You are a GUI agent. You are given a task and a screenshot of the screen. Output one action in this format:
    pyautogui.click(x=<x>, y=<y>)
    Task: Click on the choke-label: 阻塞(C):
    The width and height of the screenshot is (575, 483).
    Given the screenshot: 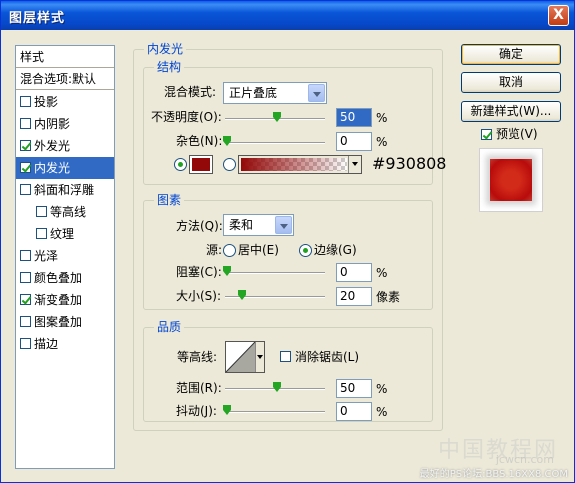 What is the action you would take?
    pyautogui.click(x=199, y=272)
    